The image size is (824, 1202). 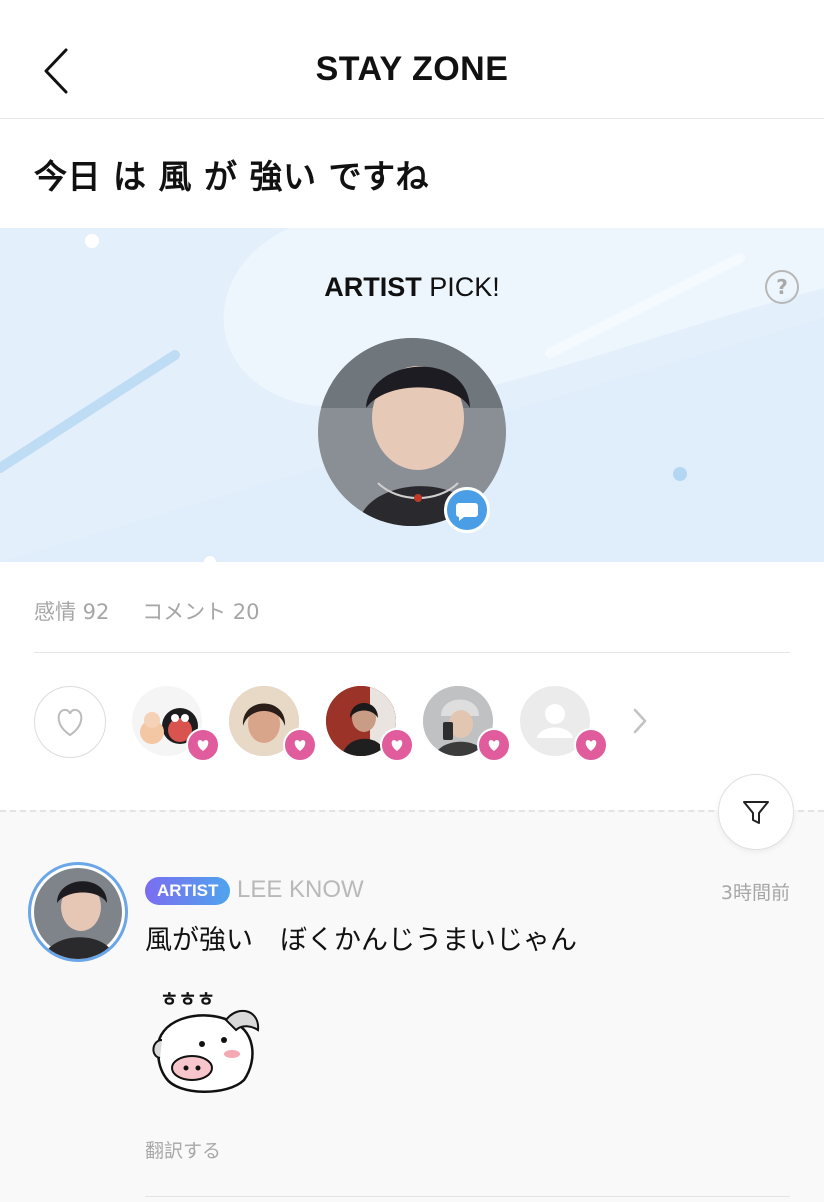 I want to click on filter-button, so click(x=756, y=812).